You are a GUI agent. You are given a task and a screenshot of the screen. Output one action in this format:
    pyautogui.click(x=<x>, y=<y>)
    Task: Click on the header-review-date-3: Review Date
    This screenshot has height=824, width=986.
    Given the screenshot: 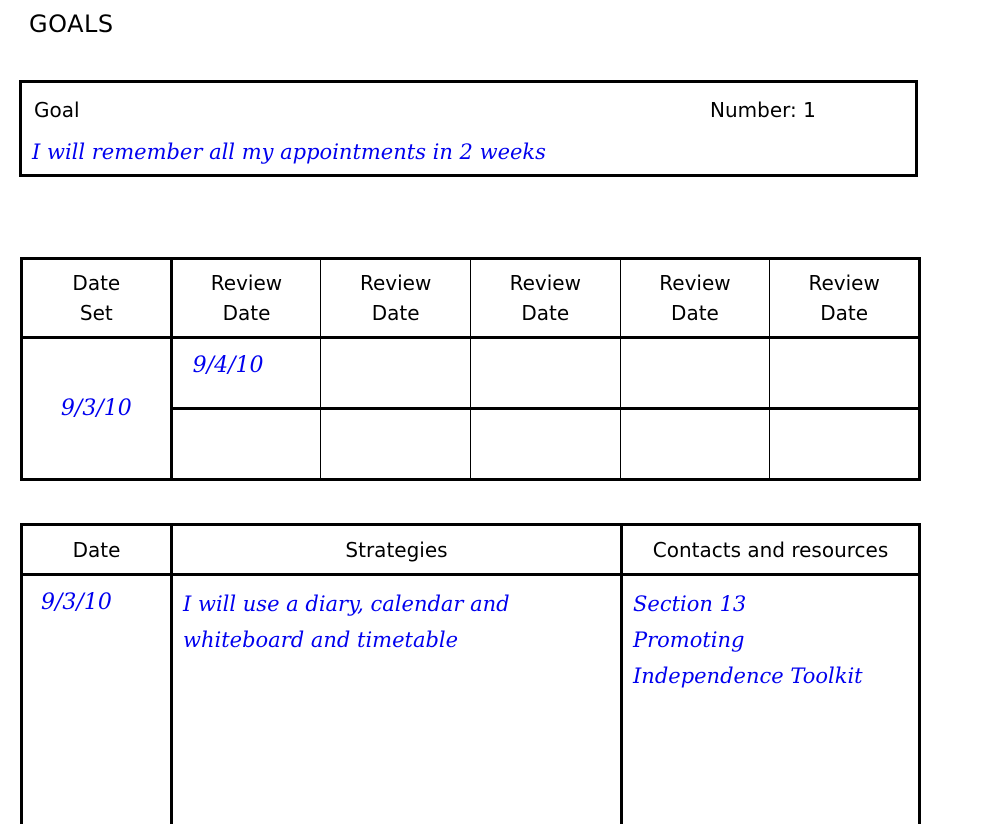 What is the action you would take?
    pyautogui.click(x=545, y=298)
    